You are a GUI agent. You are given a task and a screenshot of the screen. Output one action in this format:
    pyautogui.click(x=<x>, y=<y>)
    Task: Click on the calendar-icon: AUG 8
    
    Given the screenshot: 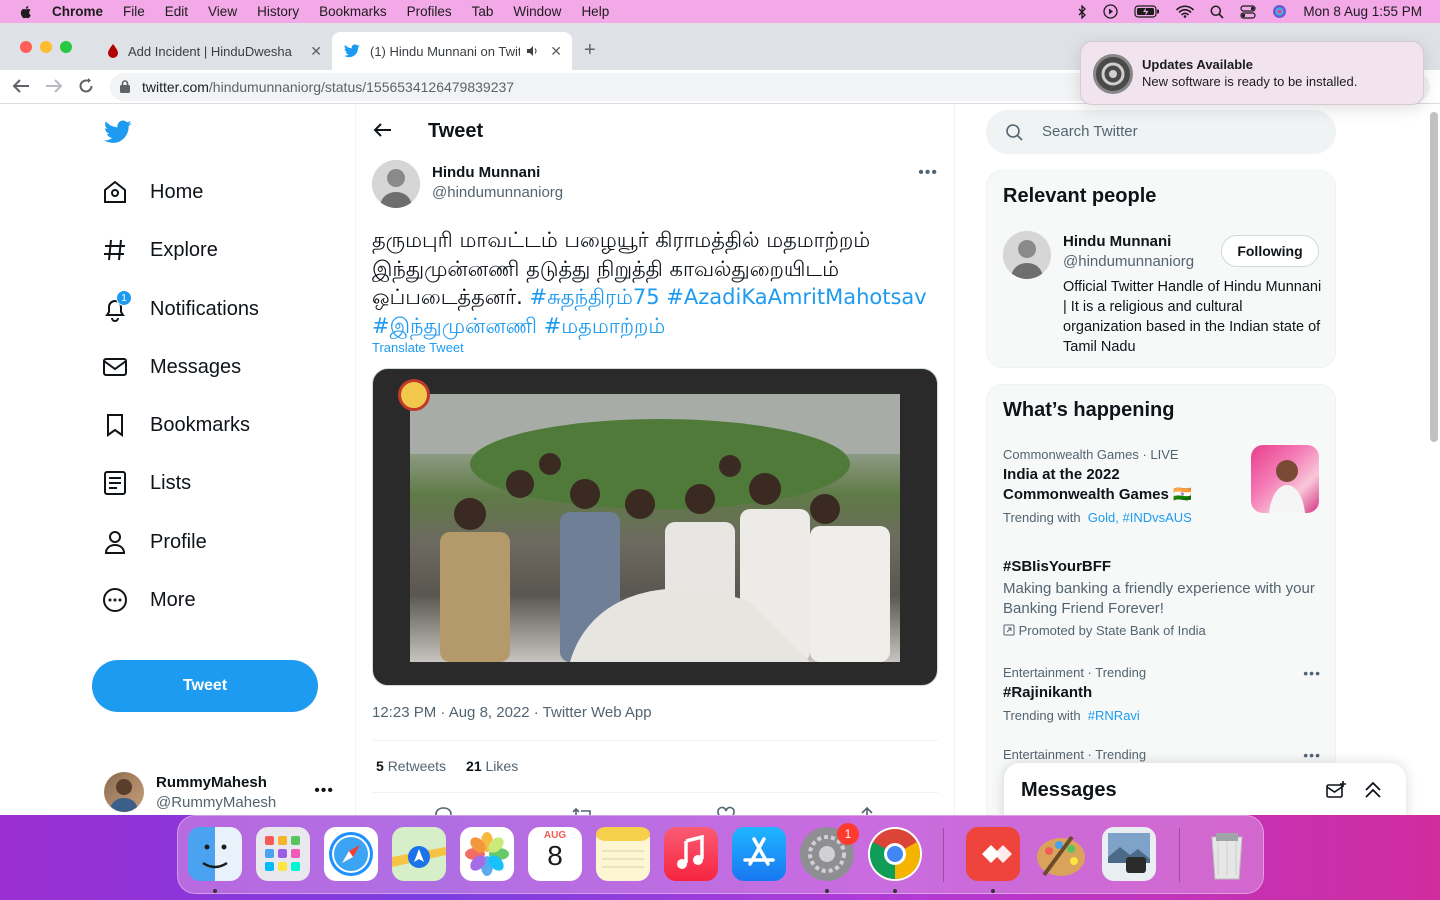 What is the action you would take?
    pyautogui.click(x=555, y=854)
    